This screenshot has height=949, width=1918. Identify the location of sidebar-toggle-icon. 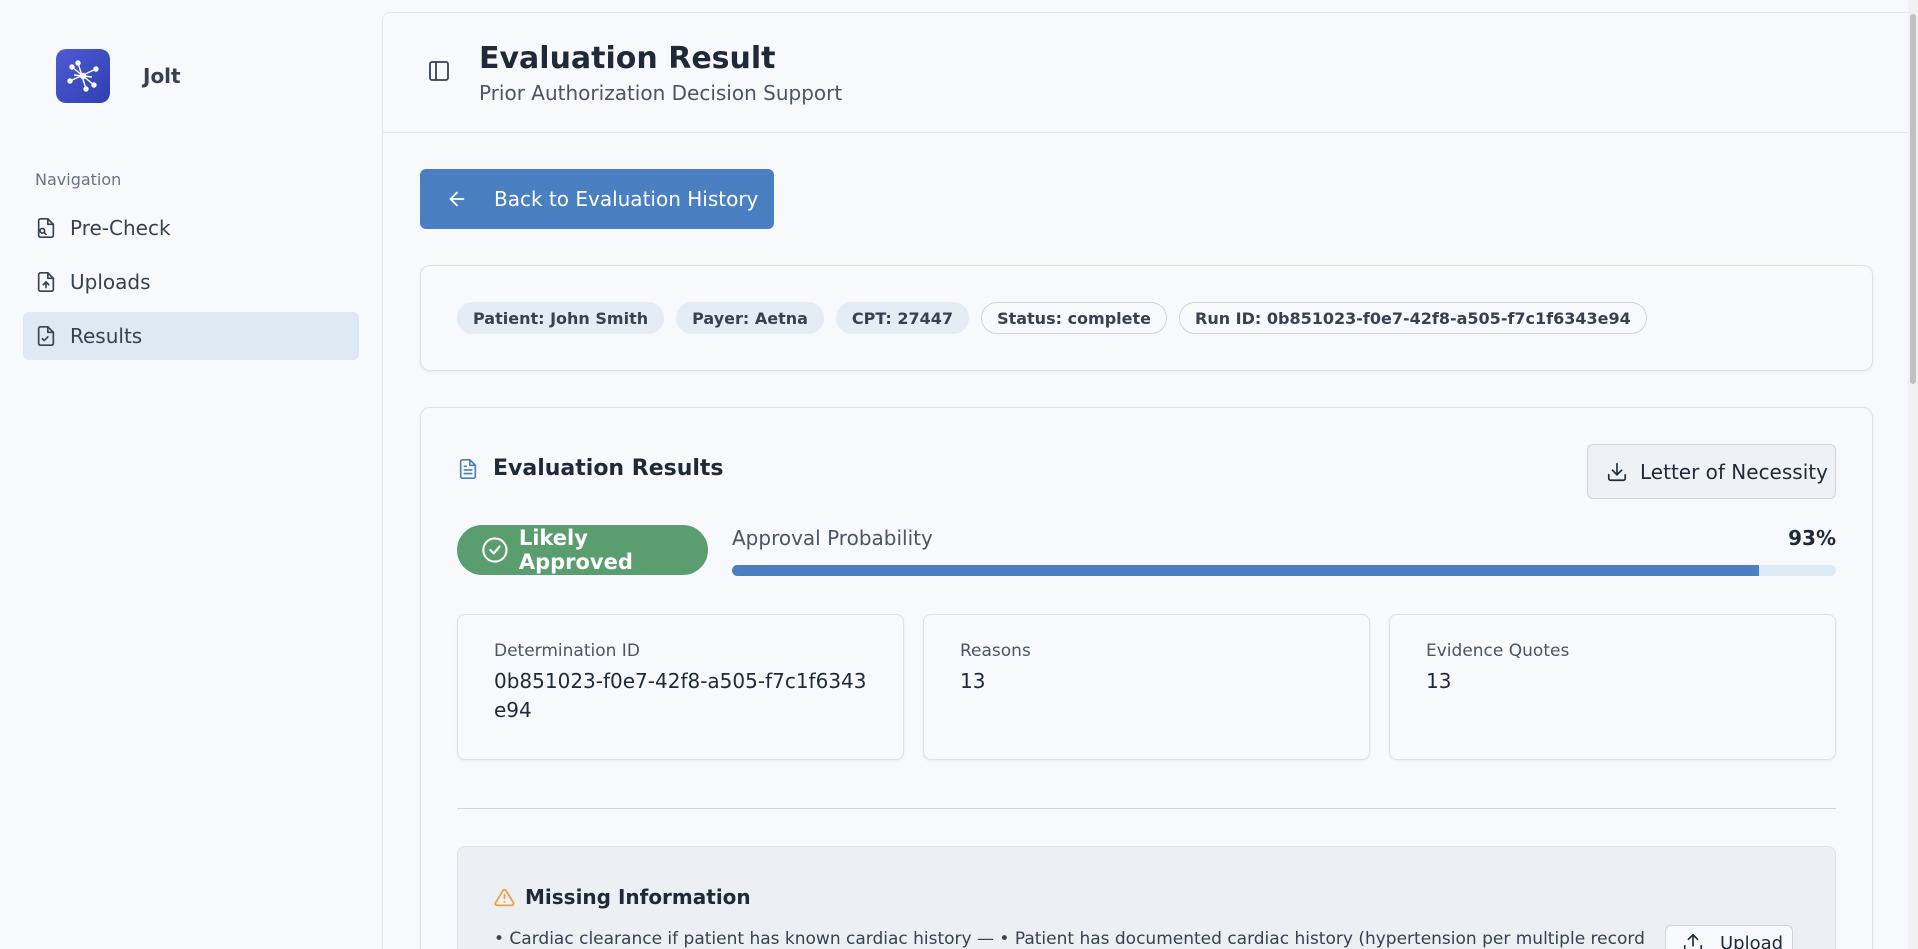
(439, 71).